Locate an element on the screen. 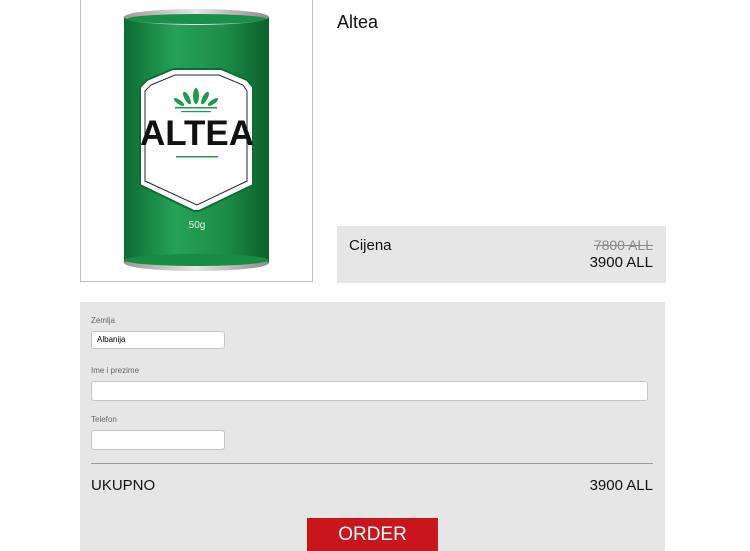 The image size is (750, 551). old-price: 7800 ALL is located at coordinates (623, 245).